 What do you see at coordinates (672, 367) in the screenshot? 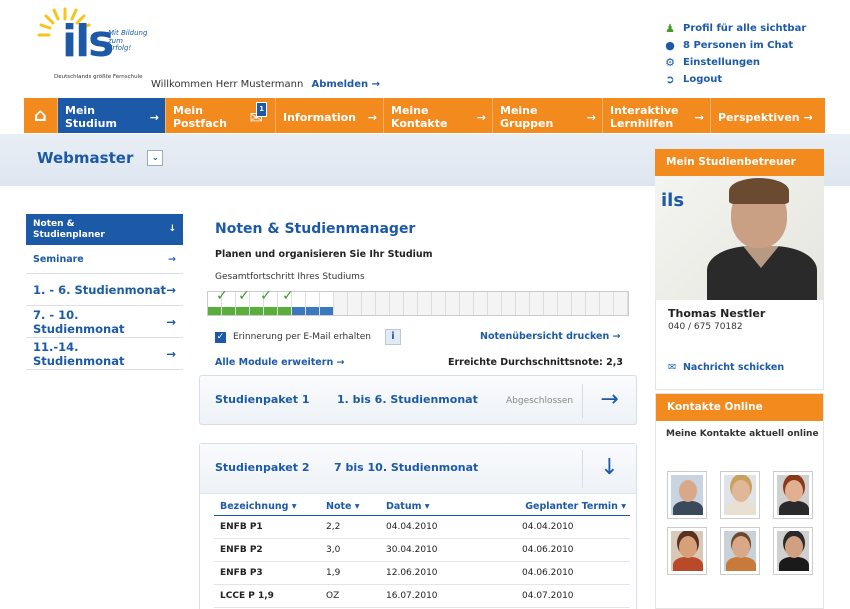
I see `mail-icon: ✉` at bounding box center [672, 367].